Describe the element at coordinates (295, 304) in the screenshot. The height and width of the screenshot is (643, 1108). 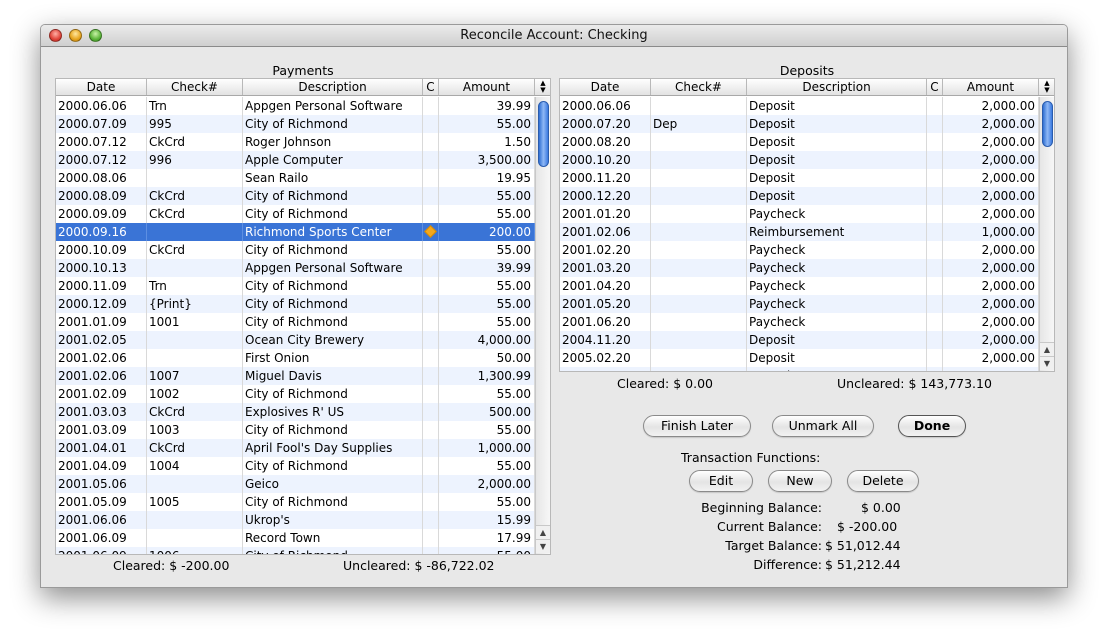
I see `payments-row: 2000.12.09 {Print} City of Richmond 55.00` at that location.